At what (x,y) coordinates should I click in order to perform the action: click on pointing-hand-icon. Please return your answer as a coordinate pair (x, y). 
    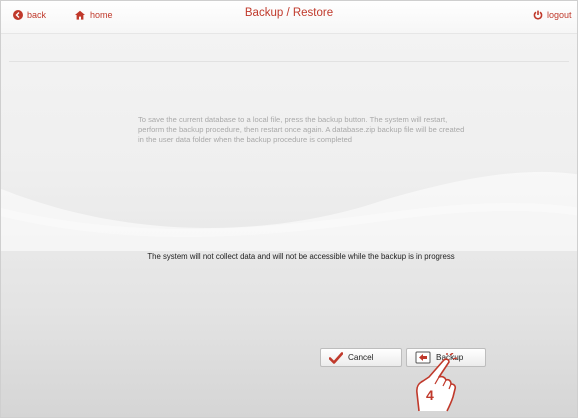
    Looking at the image, I should click on (437, 382).